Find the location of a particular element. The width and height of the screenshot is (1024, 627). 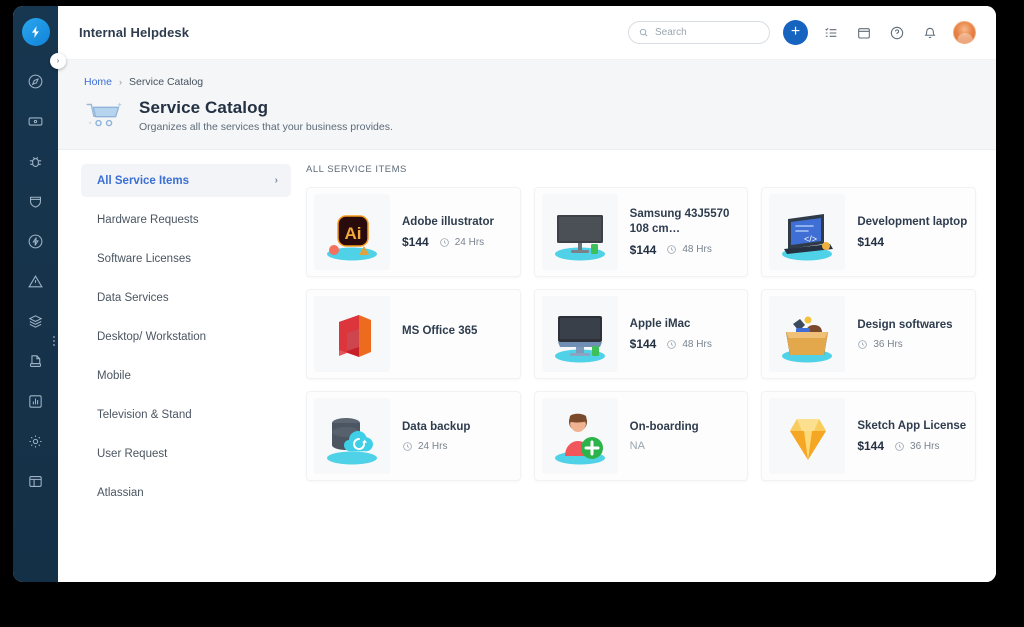

checklist-icon is located at coordinates (831, 32).